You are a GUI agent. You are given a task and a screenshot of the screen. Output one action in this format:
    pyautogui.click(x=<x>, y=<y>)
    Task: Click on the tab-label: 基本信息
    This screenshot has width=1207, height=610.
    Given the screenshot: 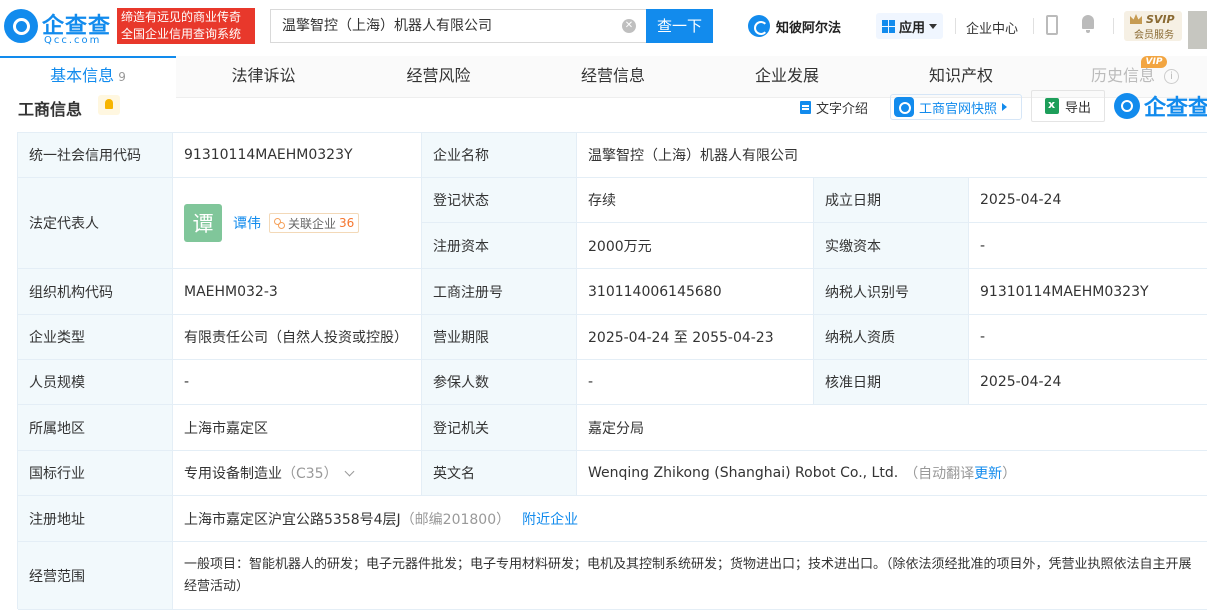 What is the action you would take?
    pyautogui.click(x=82, y=75)
    